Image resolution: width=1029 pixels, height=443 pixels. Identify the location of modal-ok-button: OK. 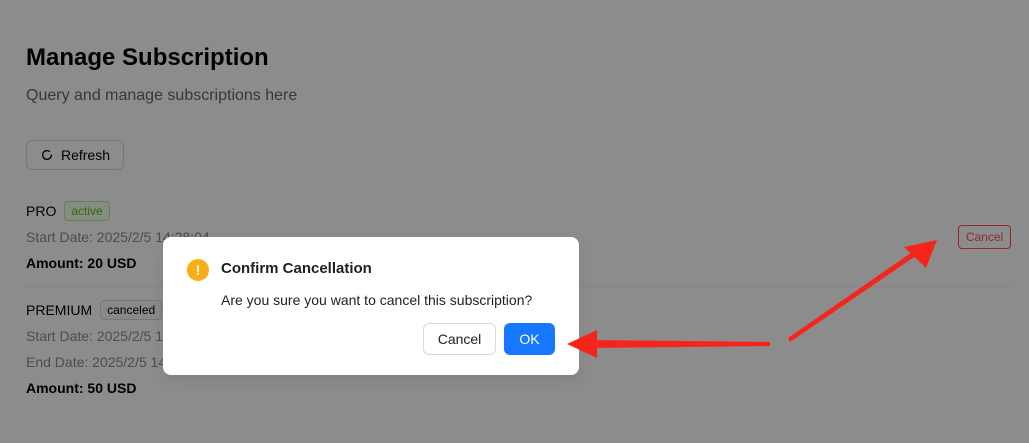
(529, 339).